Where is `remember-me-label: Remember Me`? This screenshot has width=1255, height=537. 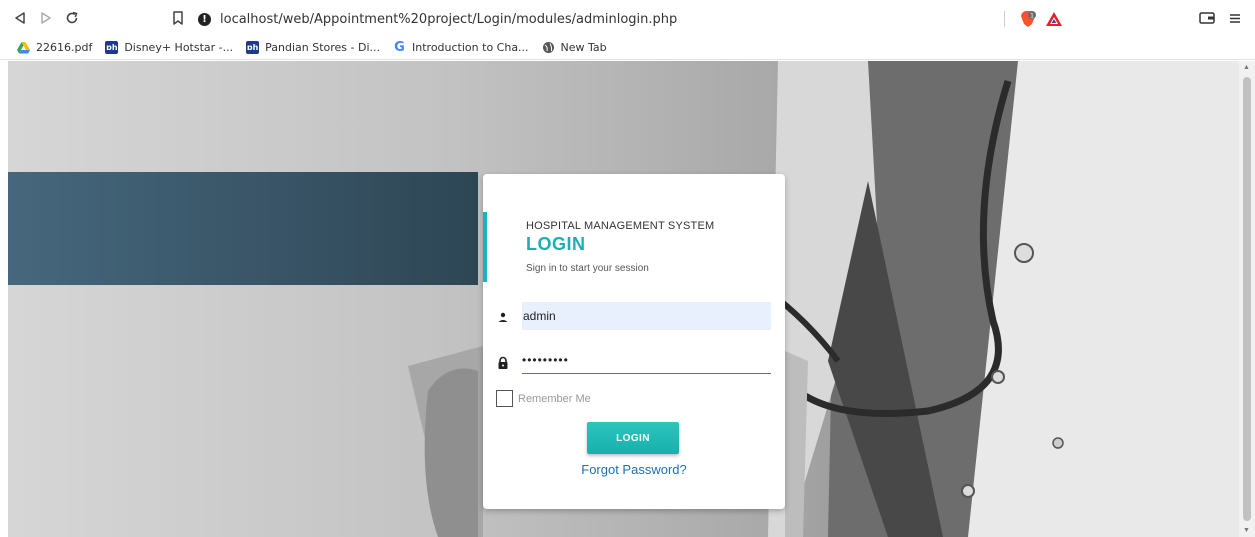
remember-me-label: Remember Me is located at coordinates (554, 398).